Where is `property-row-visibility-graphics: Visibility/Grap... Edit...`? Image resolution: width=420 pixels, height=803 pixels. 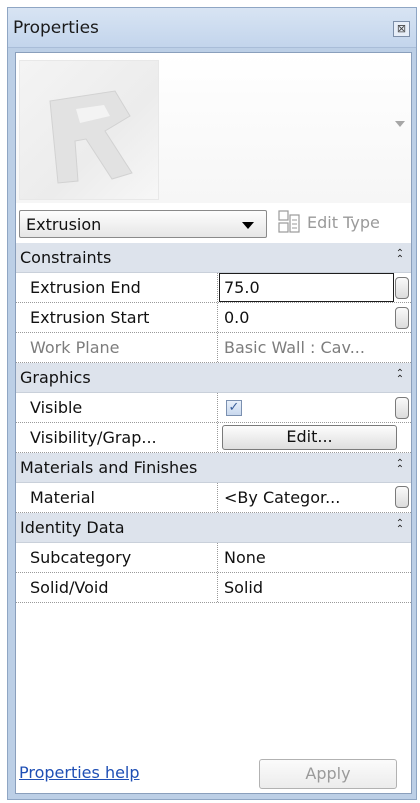 property-row-visibility-graphics: Visibility/Grap... Edit... is located at coordinates (213, 438).